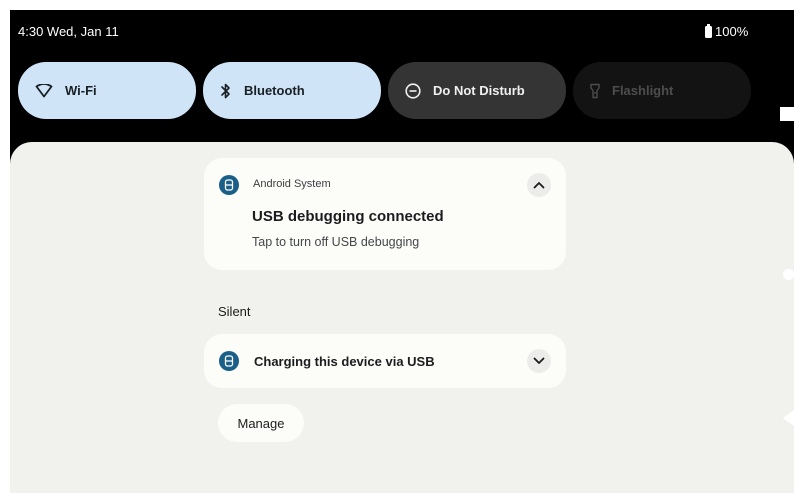  I want to click on chevron-up-icon, so click(539, 185).